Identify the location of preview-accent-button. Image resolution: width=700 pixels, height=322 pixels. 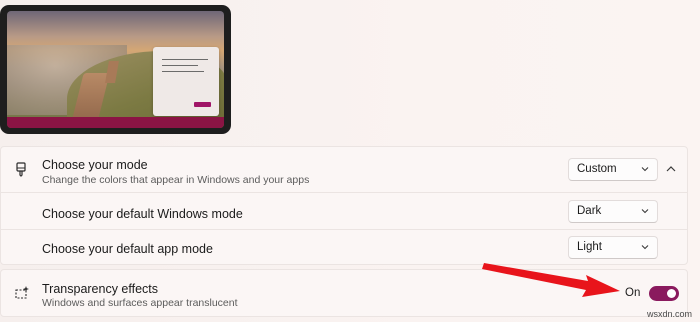
(202, 104).